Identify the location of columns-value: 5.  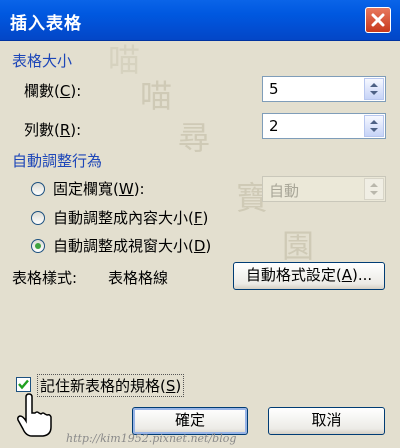
(274, 89).